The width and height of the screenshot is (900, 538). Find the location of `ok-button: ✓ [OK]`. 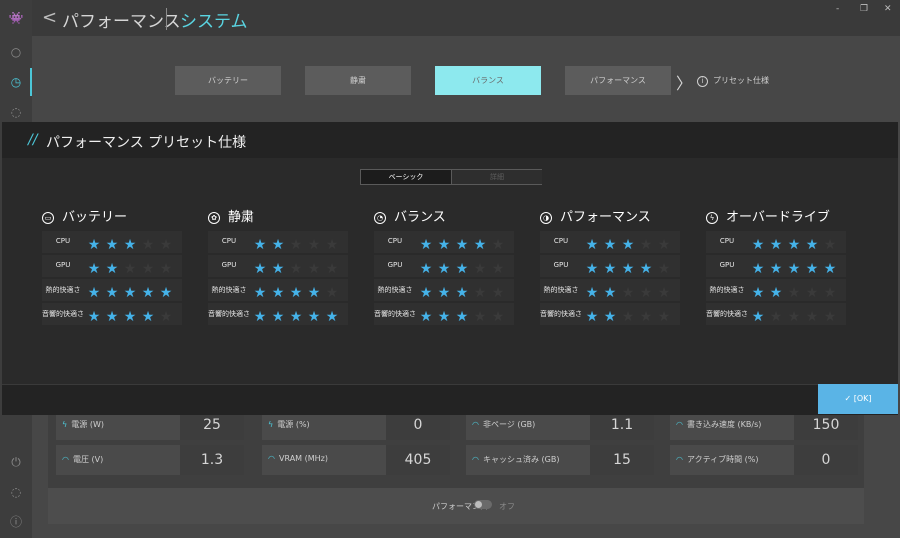

ok-button: ✓ [OK] is located at coordinates (858, 399).